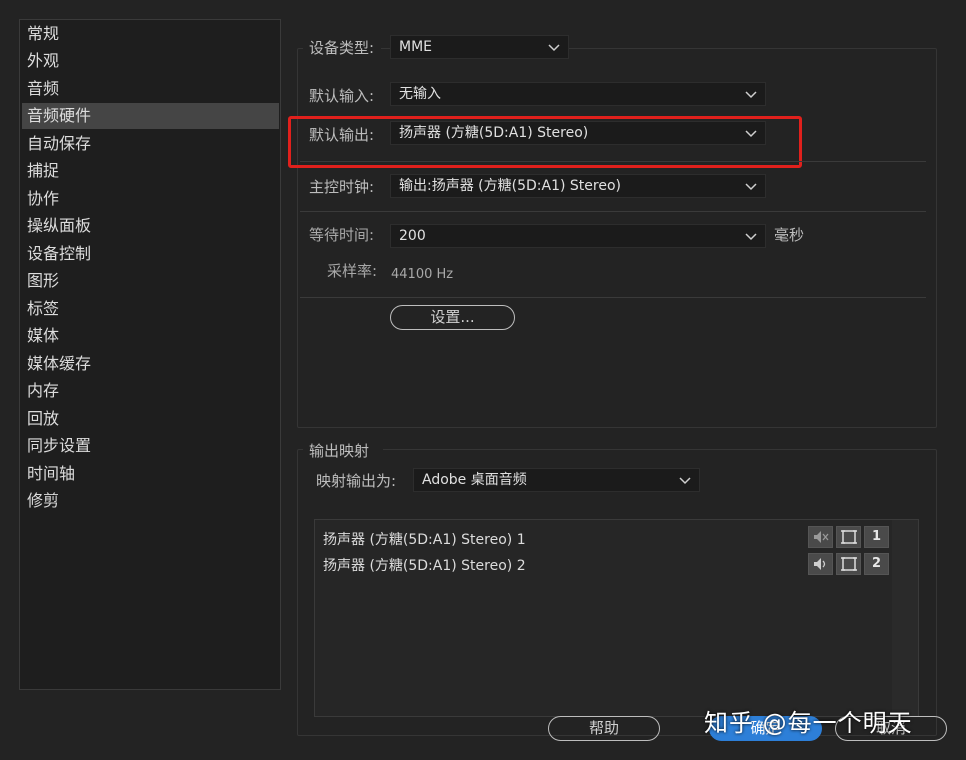 The image size is (966, 760). What do you see at coordinates (150, 61) in the screenshot?
I see `sidebar-item-appearance: 外观` at bounding box center [150, 61].